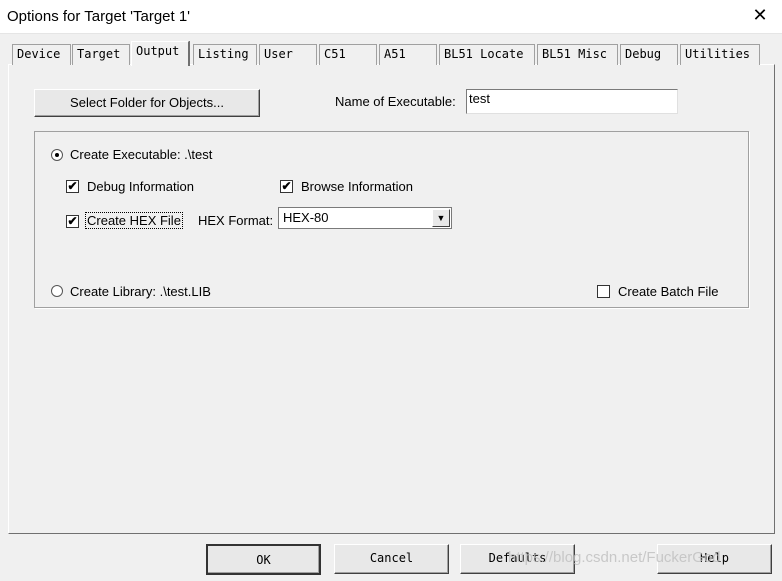 This screenshot has height=581, width=782. What do you see at coordinates (57, 155) in the screenshot?
I see `create-executable-radio` at bounding box center [57, 155].